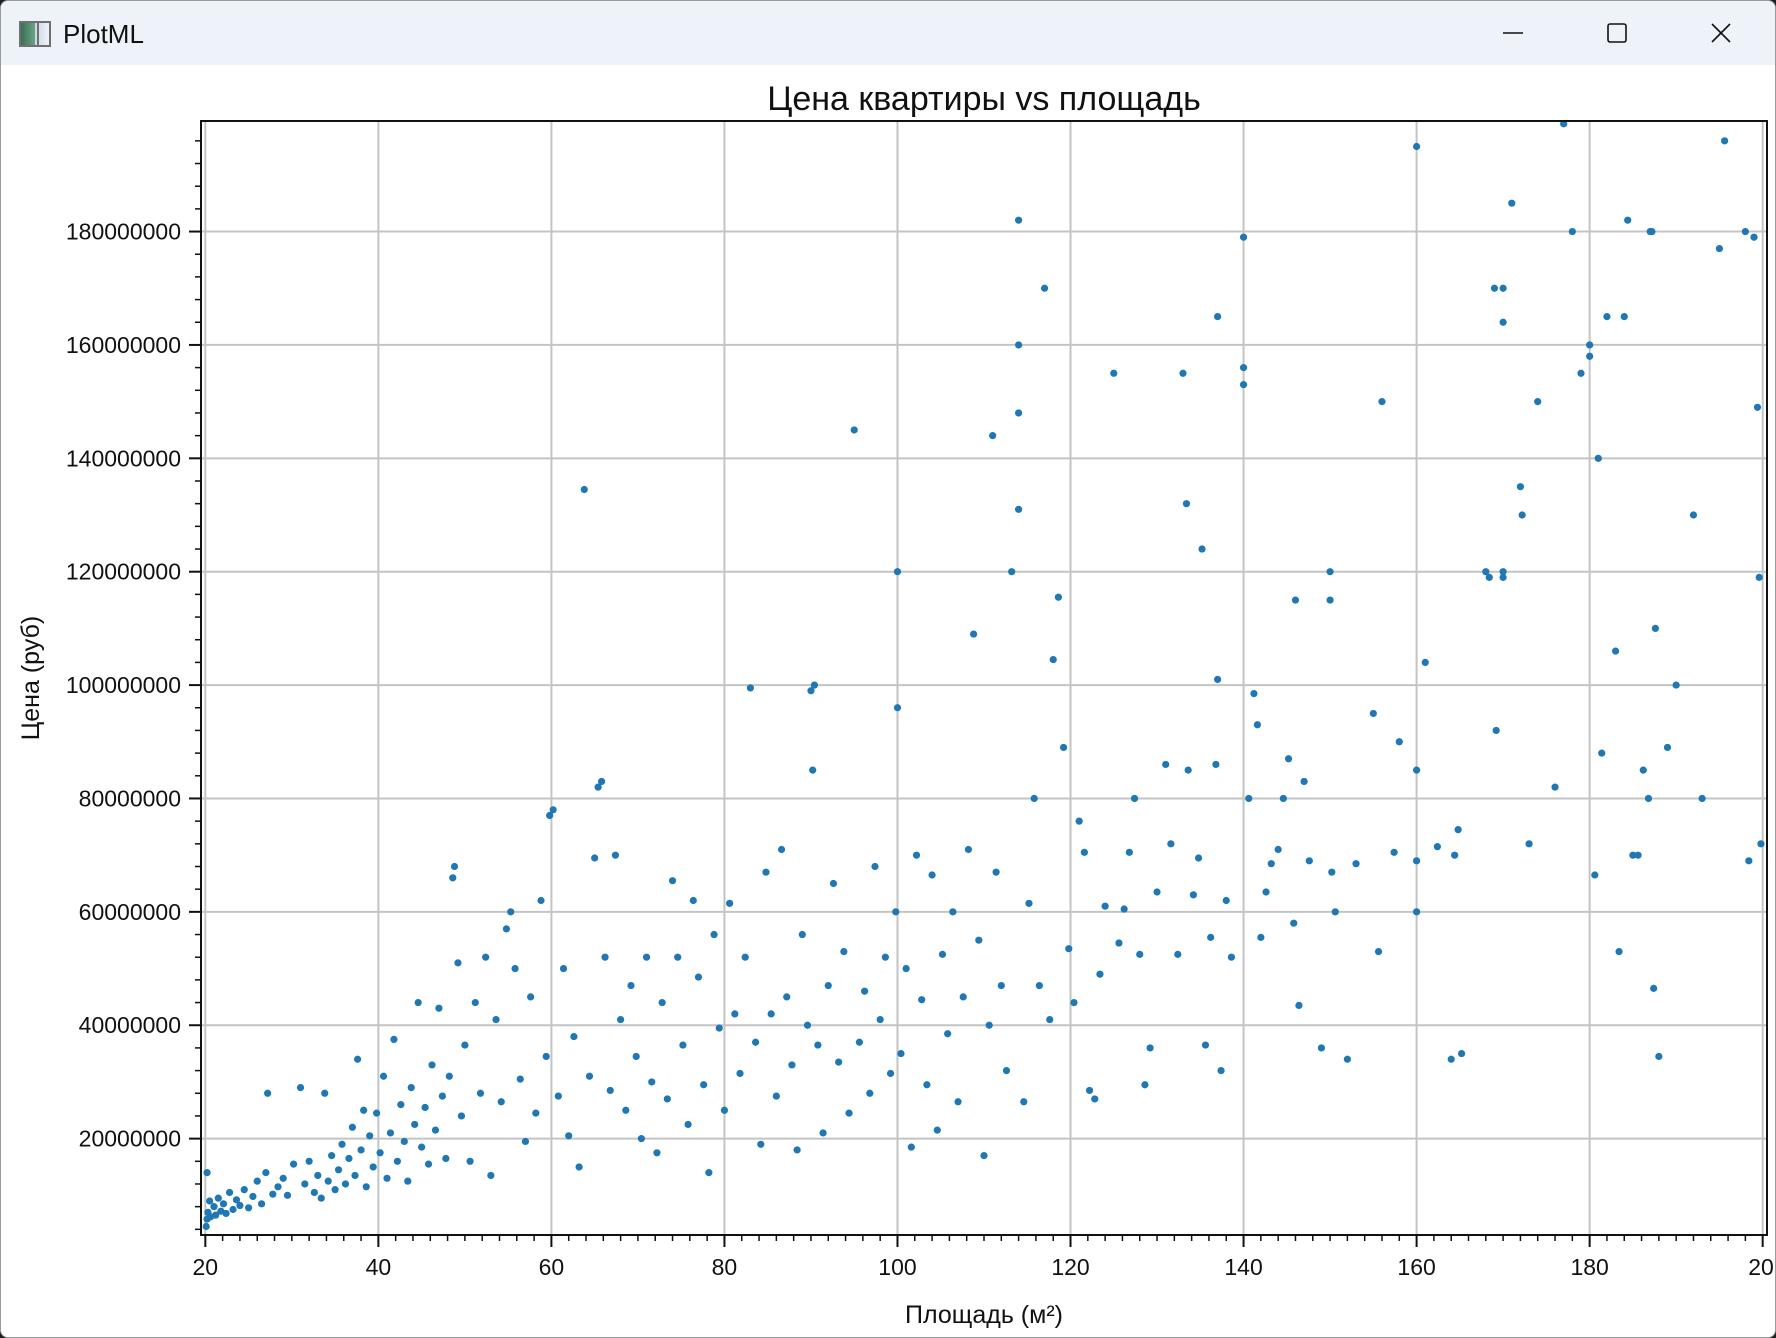 The width and height of the screenshot is (1776, 1338). I want to click on title-bar: PlotML, so click(888, 33).